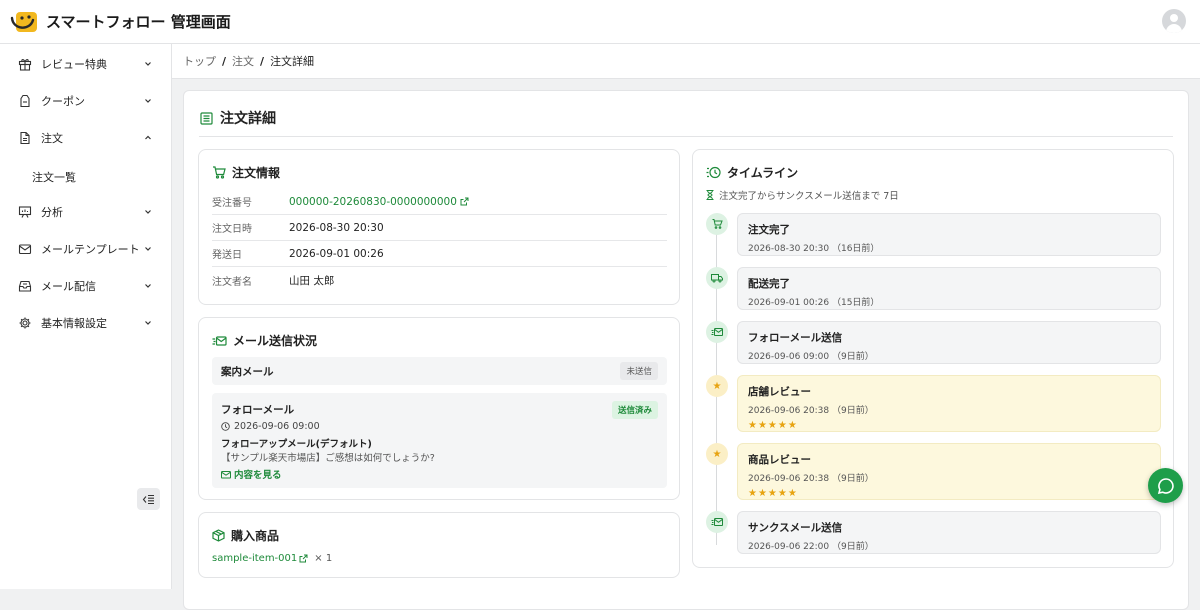 Image resolution: width=1200 pixels, height=610 pixels. Describe the element at coordinates (769, 284) in the screenshot. I see `event-title: 配送完了` at that location.